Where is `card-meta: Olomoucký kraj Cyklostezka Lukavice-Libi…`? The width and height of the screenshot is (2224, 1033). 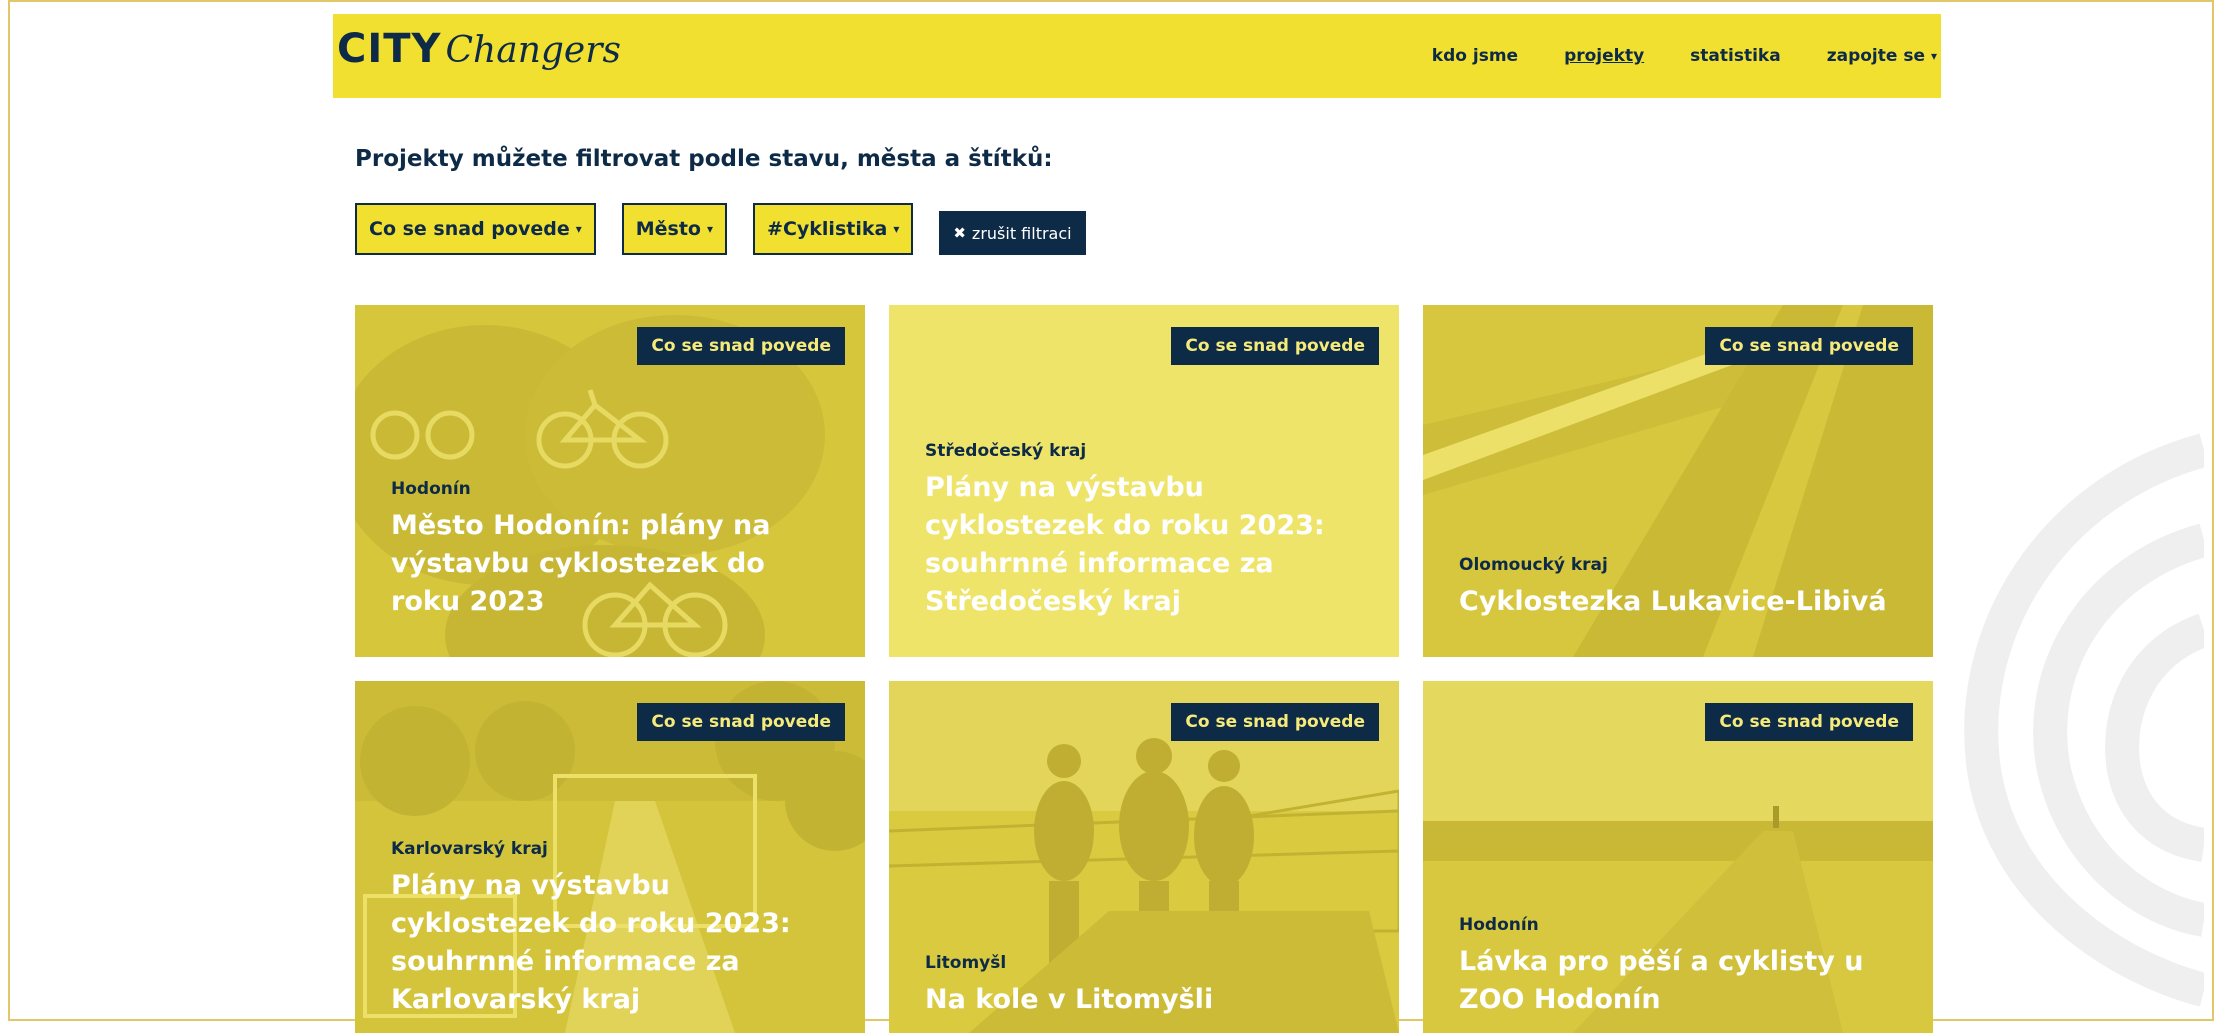 card-meta: Olomoucký kraj Cyklostezka Lukavice-Libi… is located at coordinates (1681, 588).